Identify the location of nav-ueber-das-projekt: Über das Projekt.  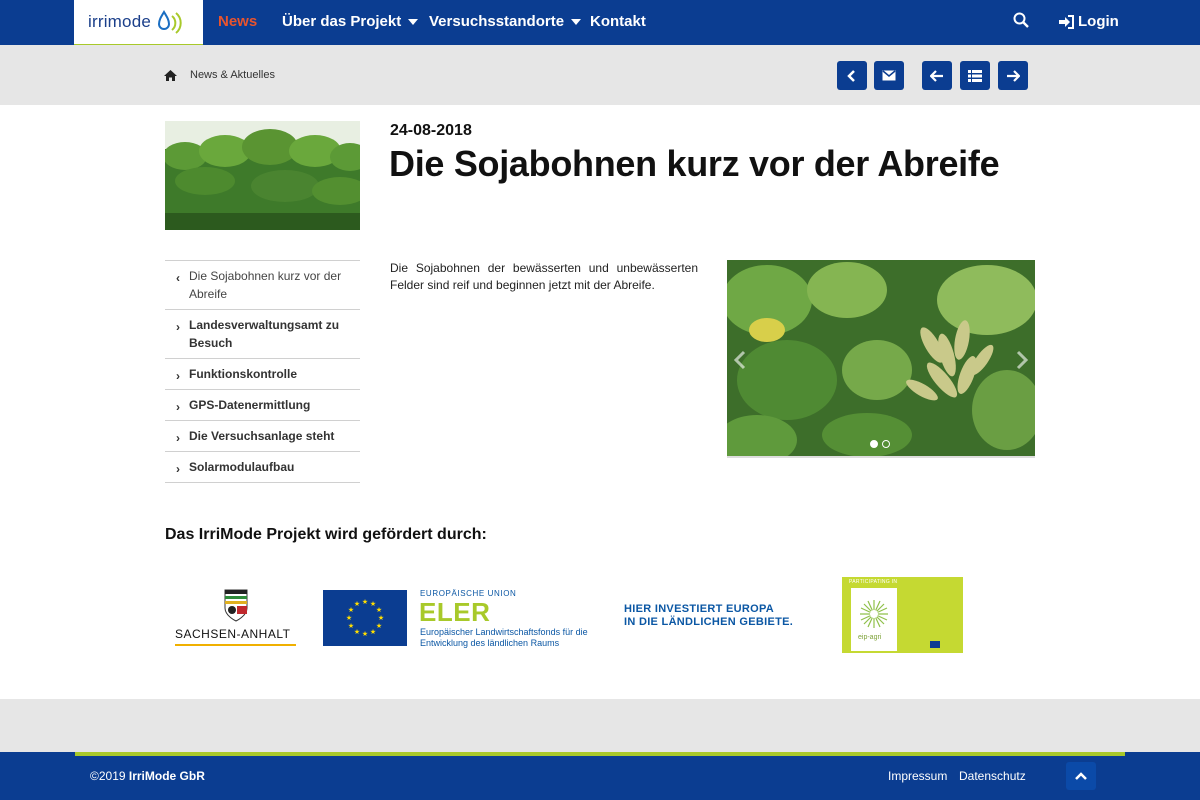
(350, 21).